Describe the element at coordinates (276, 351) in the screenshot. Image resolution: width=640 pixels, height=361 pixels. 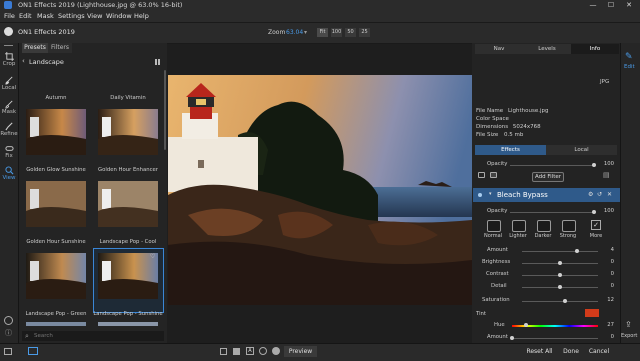
I see `eye-icon` at that location.